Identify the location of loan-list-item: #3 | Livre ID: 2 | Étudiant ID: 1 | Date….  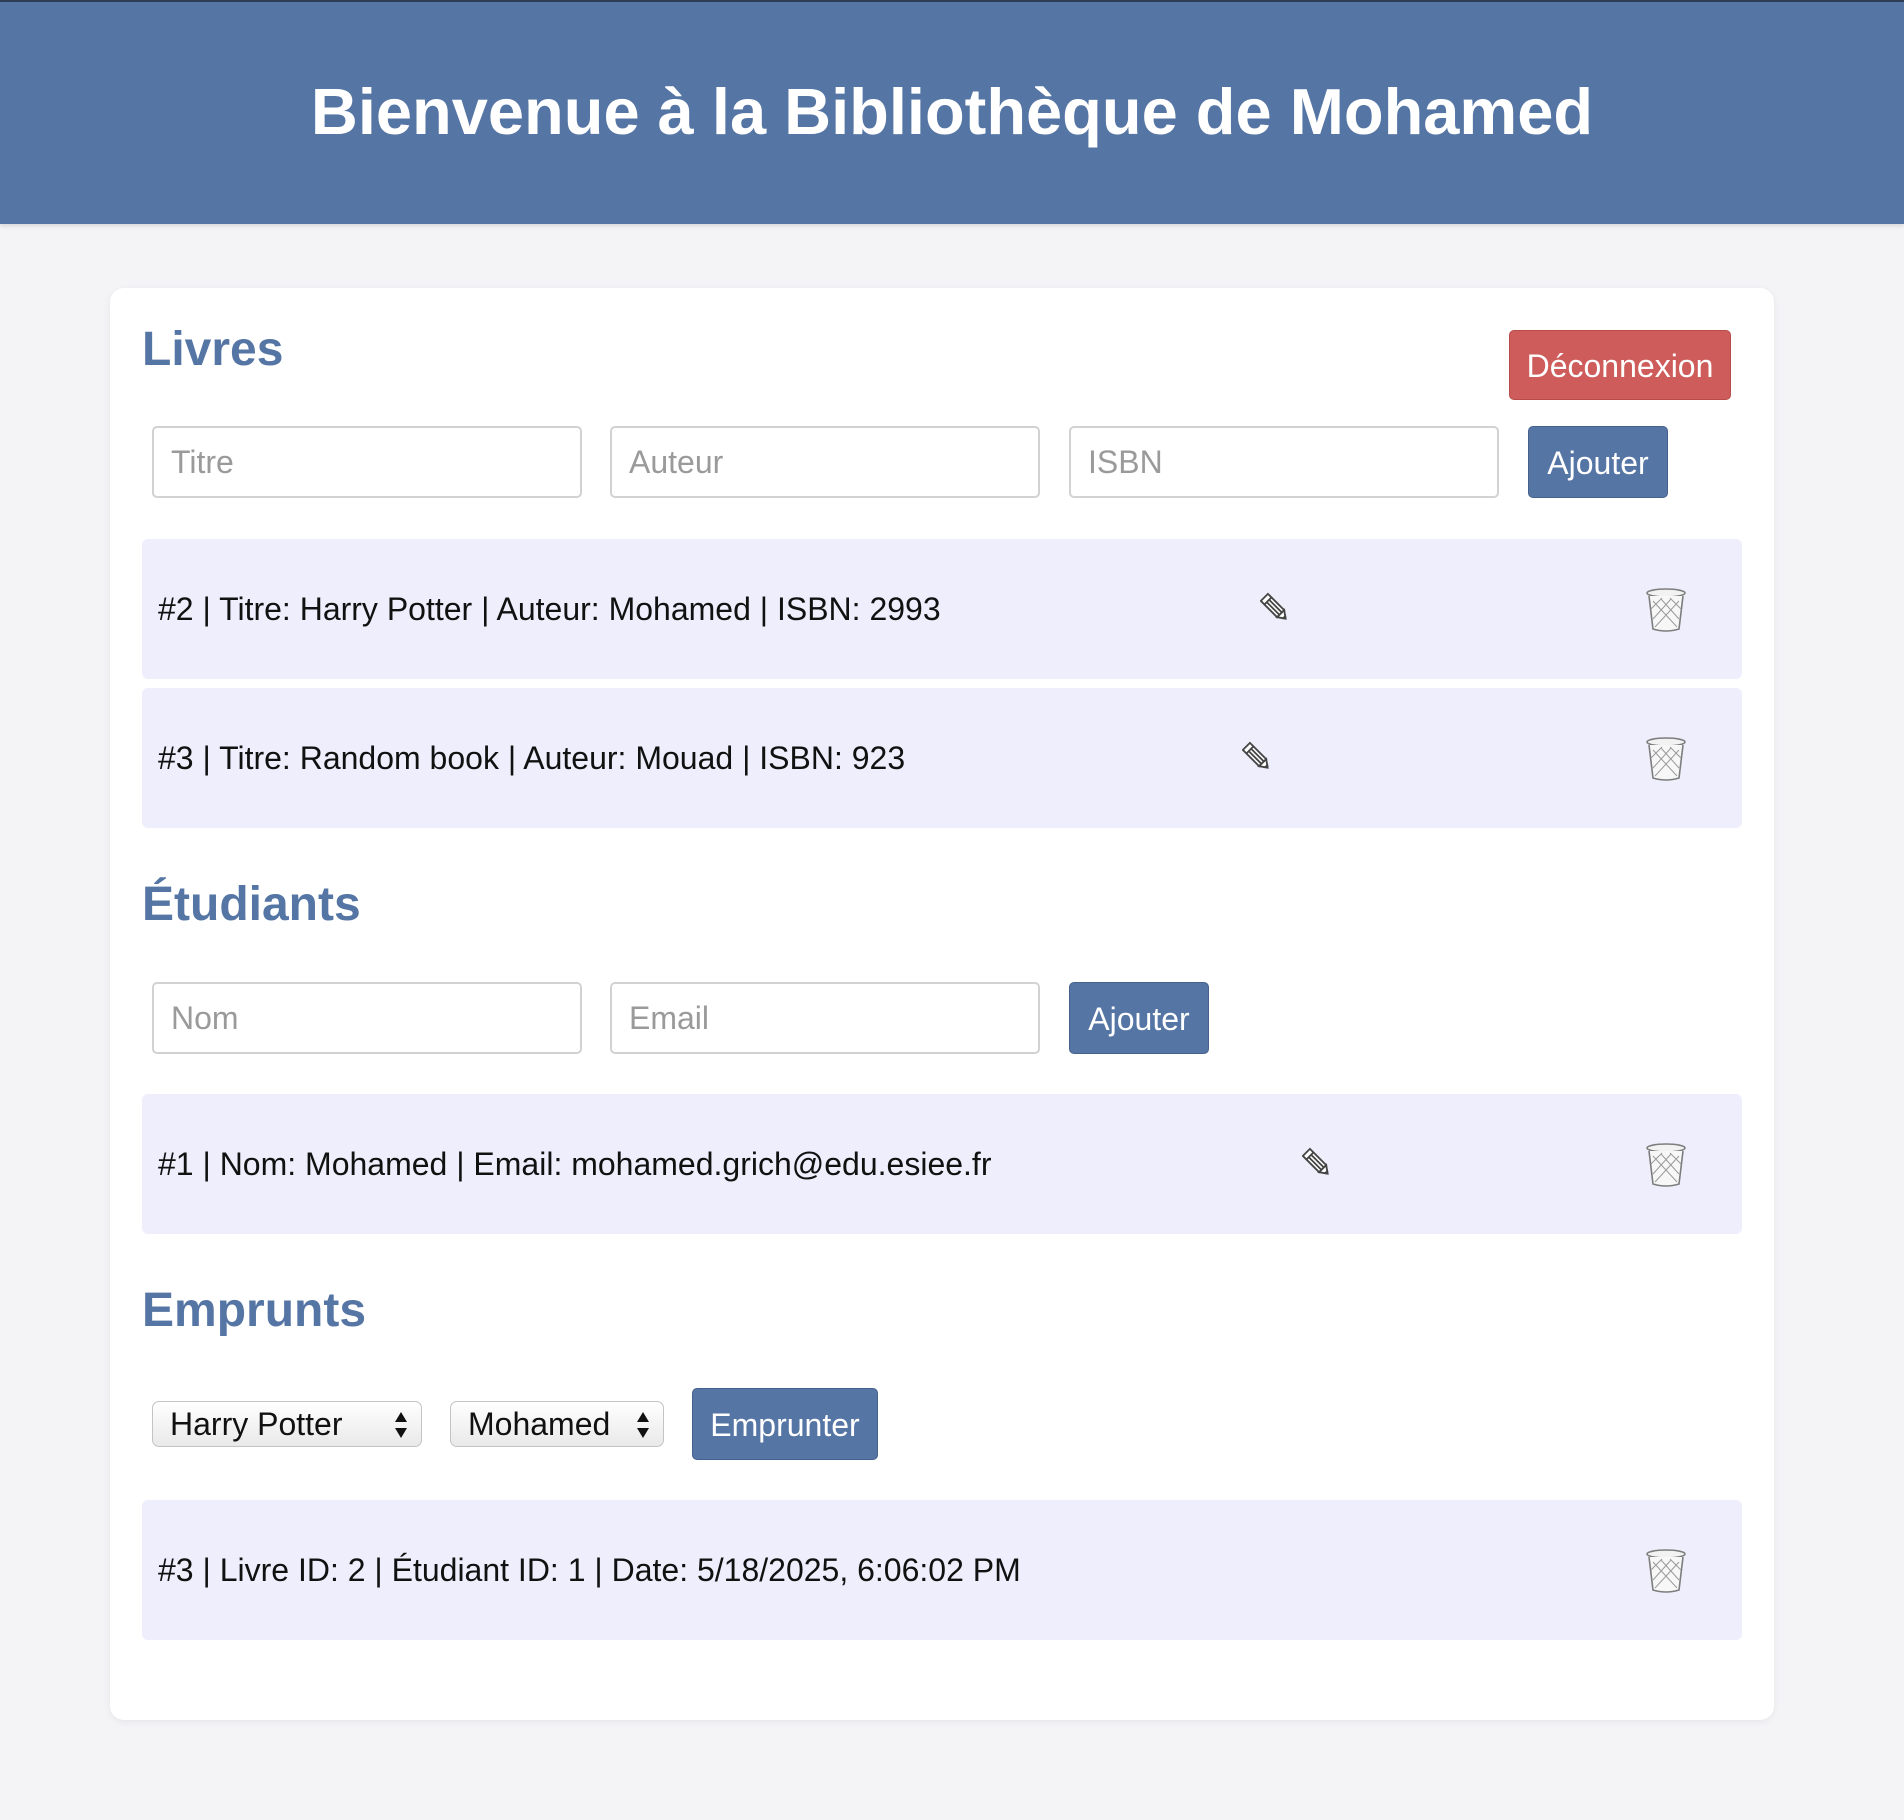
(942, 1570).